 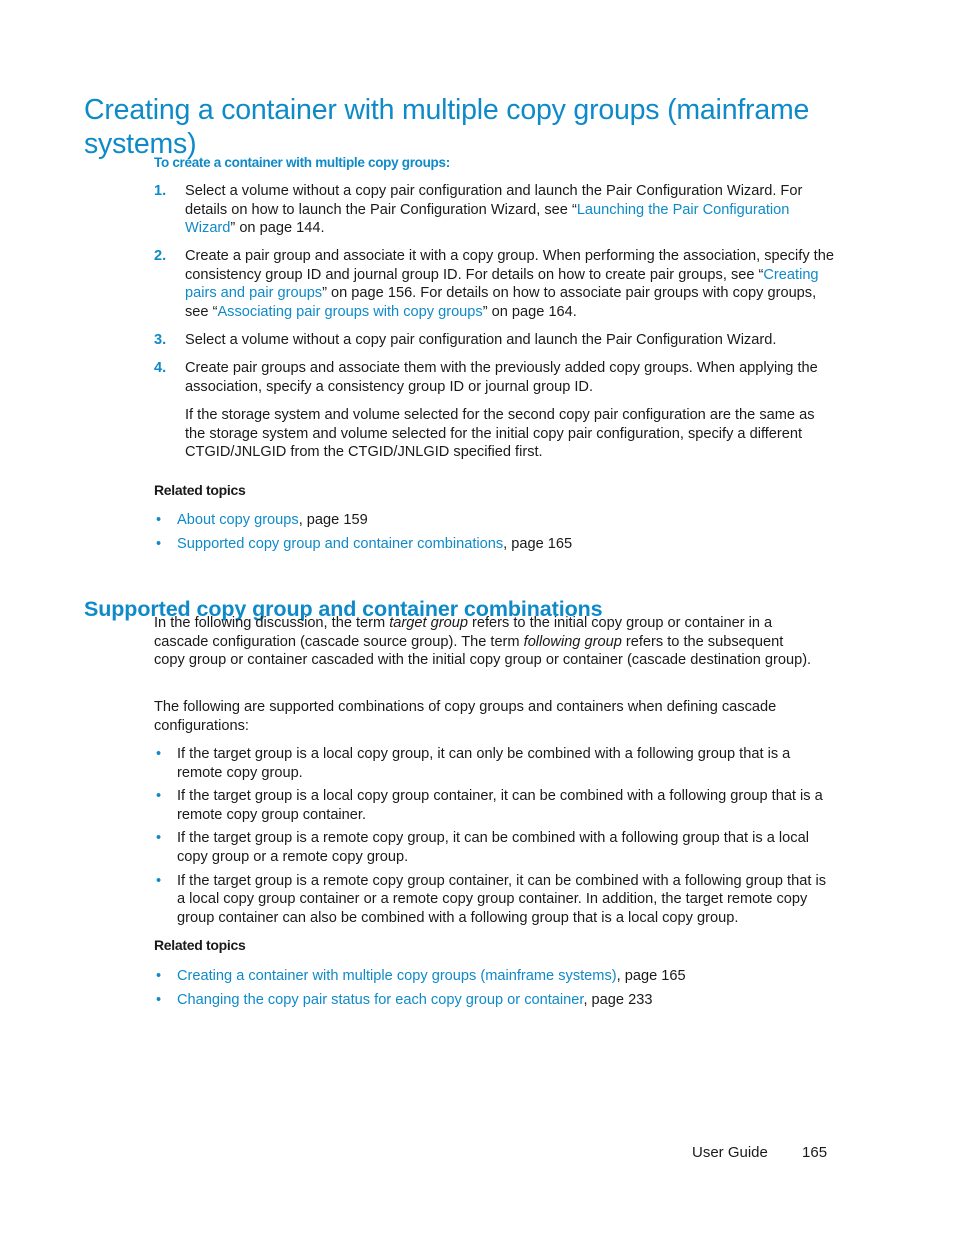 I want to click on step-number: 3., so click(x=160, y=340).